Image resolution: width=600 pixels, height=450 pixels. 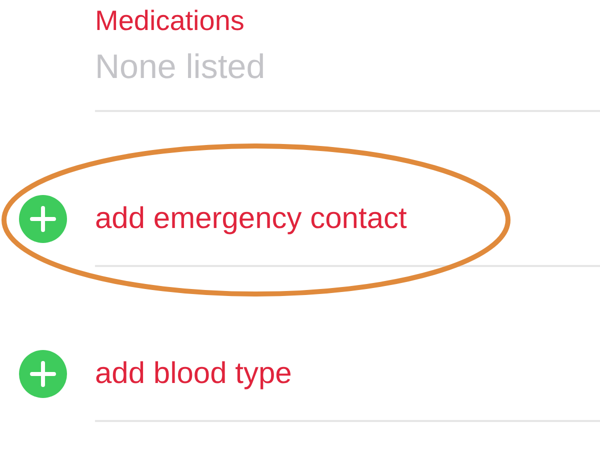 I want to click on field-label: Medications, so click(x=169, y=21).